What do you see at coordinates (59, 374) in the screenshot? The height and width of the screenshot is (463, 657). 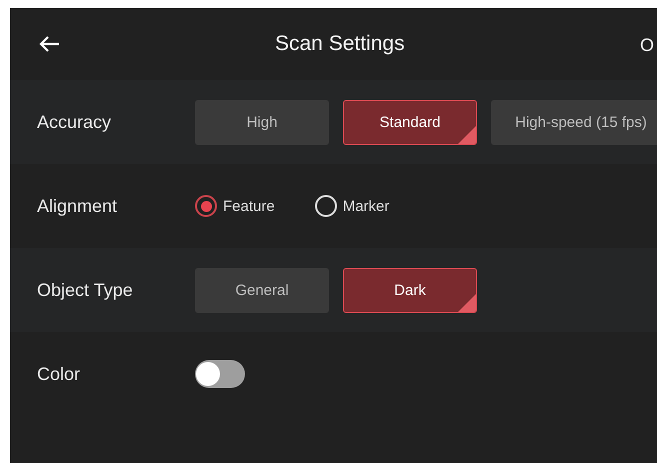 I see `setting-label: Color` at bounding box center [59, 374].